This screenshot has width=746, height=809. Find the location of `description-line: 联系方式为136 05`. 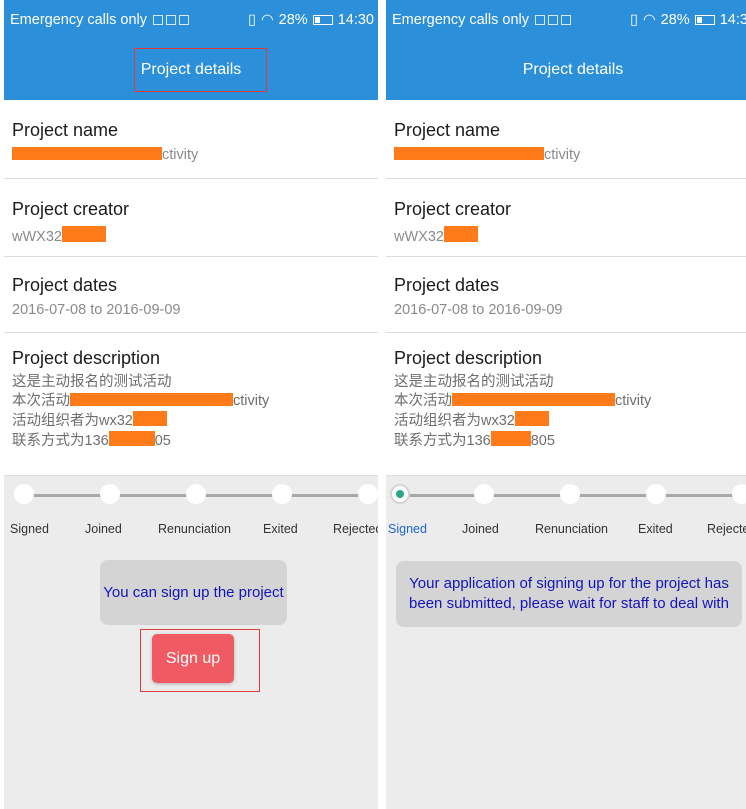

description-line: 联系方式为136 05 is located at coordinates (91, 440).